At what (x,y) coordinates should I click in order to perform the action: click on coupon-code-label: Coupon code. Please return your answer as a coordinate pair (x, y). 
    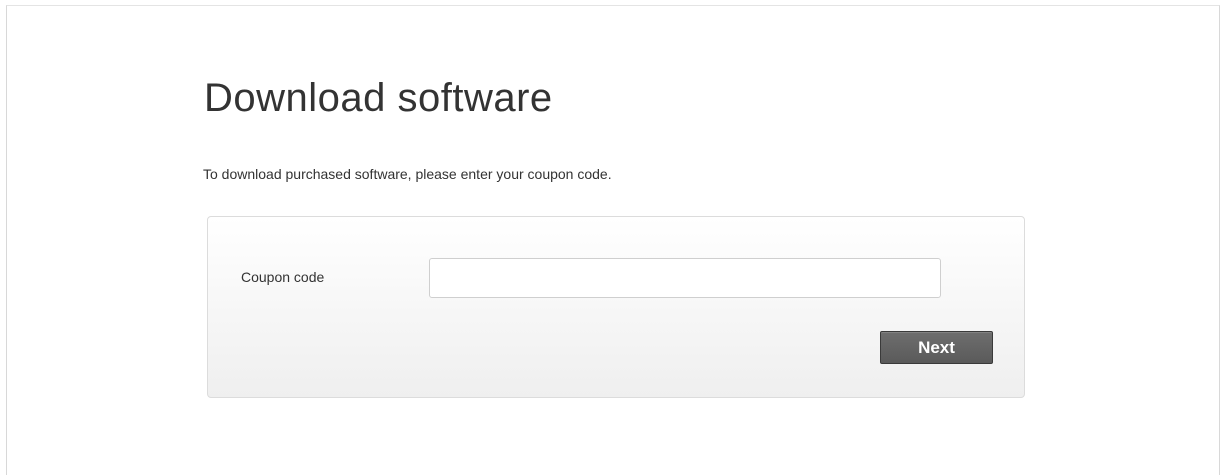
    Looking at the image, I should click on (283, 277).